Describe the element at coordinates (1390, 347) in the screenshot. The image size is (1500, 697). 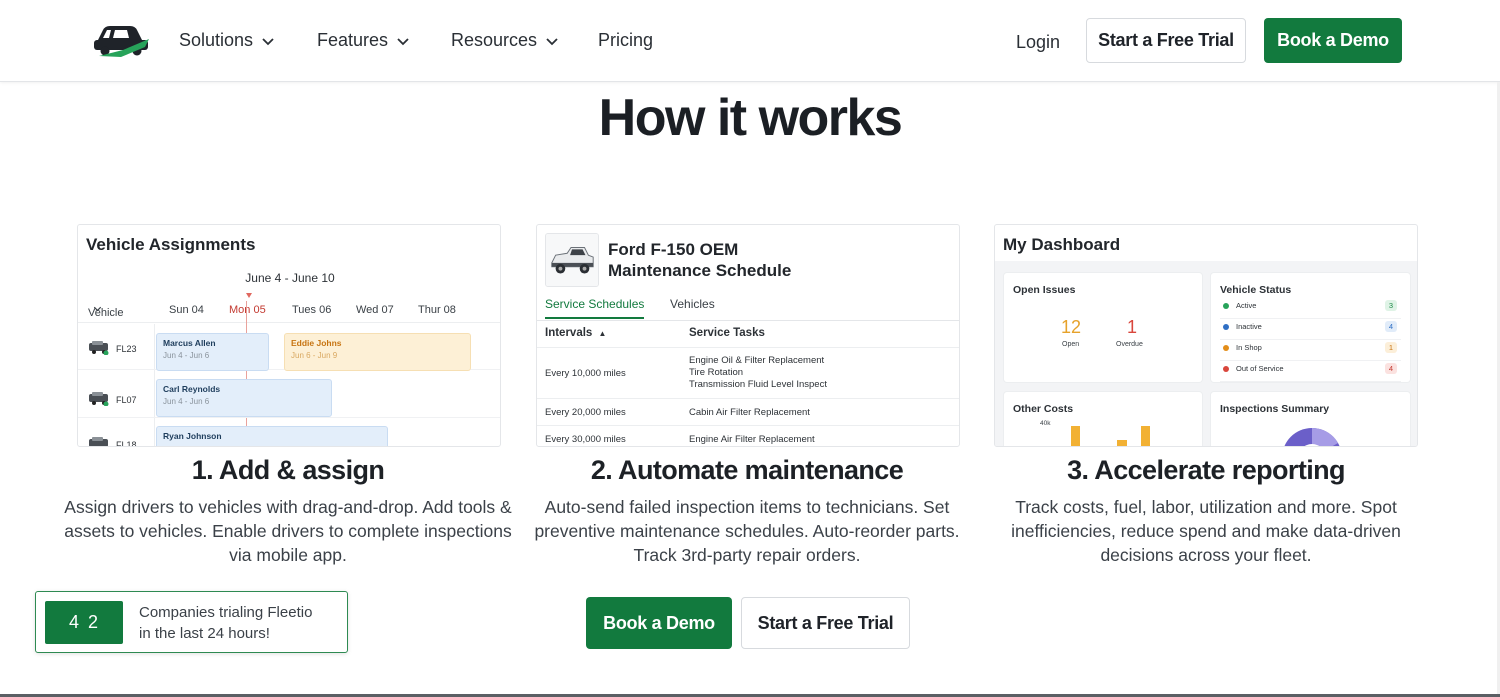
I see `status-count-badge: 1` at that location.